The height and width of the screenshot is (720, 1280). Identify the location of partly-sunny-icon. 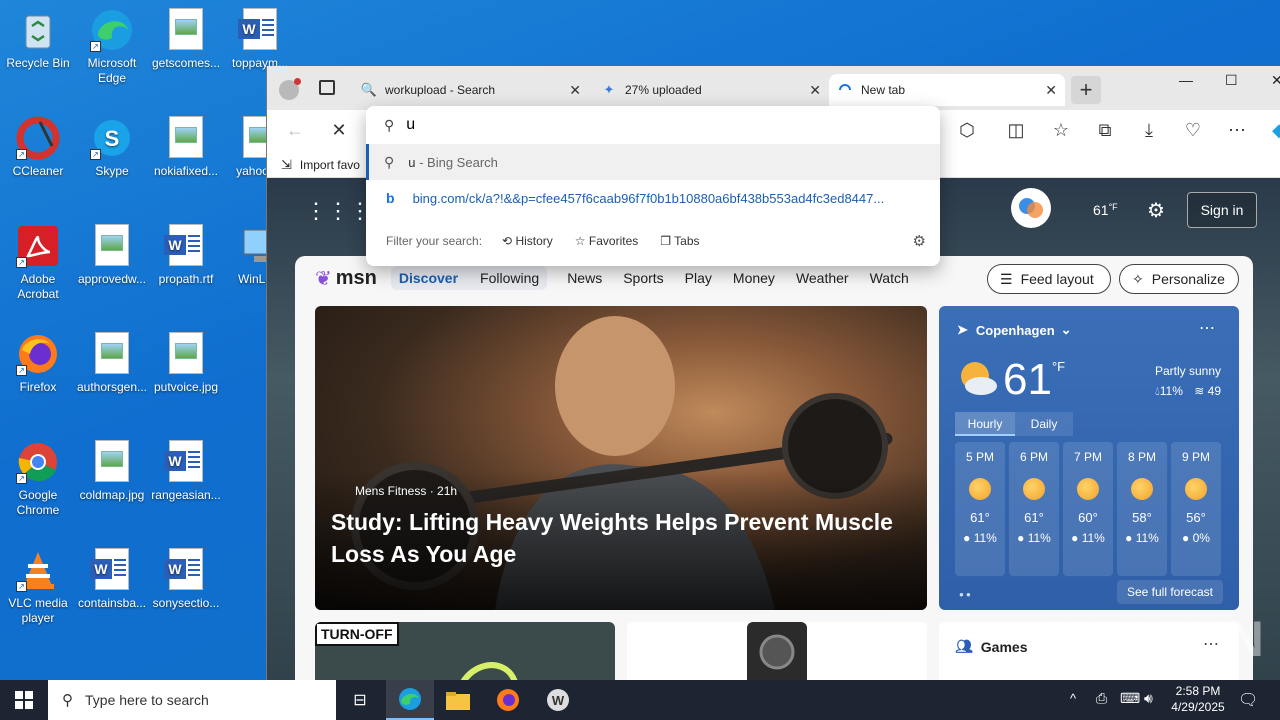
(980, 489).